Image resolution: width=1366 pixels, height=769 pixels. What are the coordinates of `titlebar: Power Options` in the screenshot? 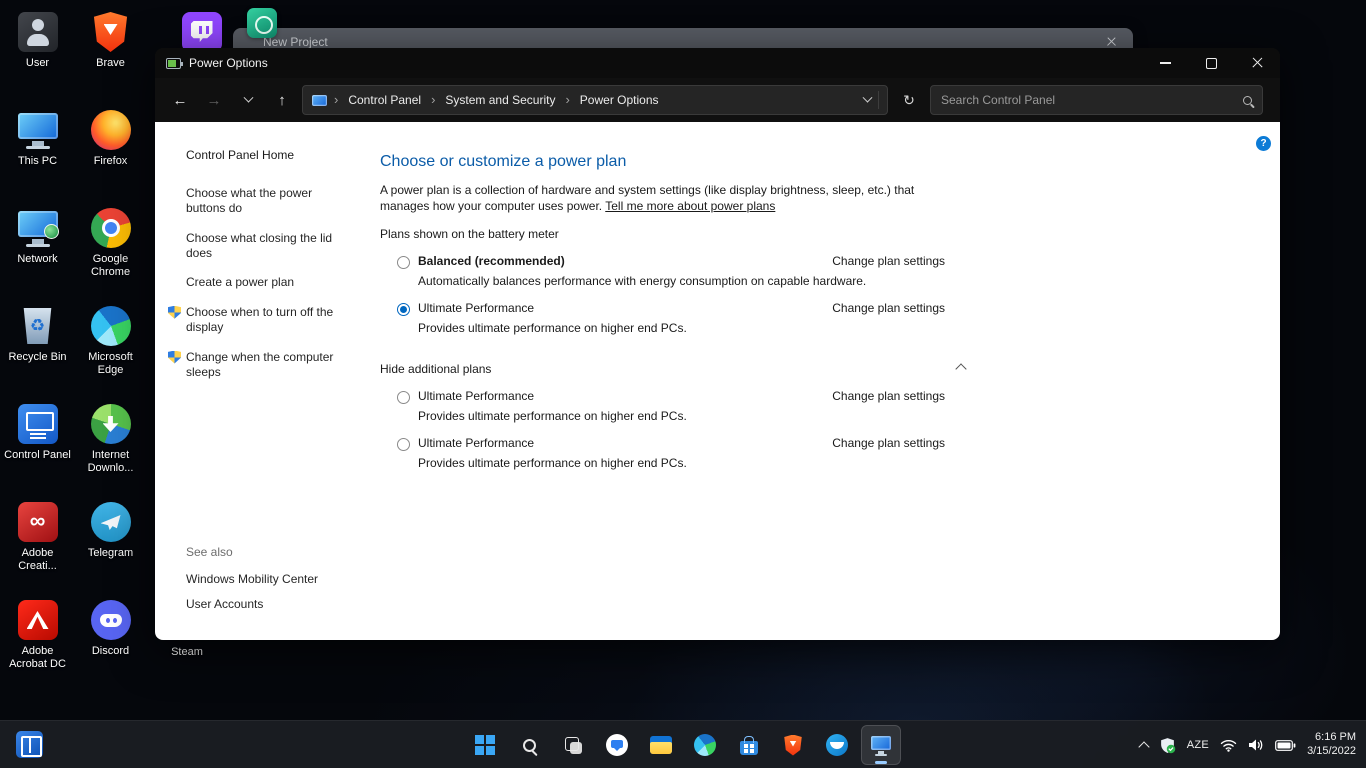 It's located at (717, 63).